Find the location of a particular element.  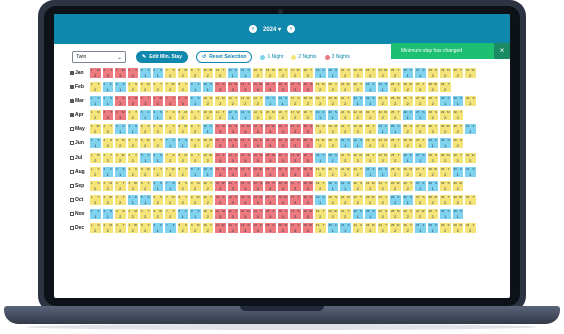

day-cell: 18 T 3 is located at coordinates (307, 157).